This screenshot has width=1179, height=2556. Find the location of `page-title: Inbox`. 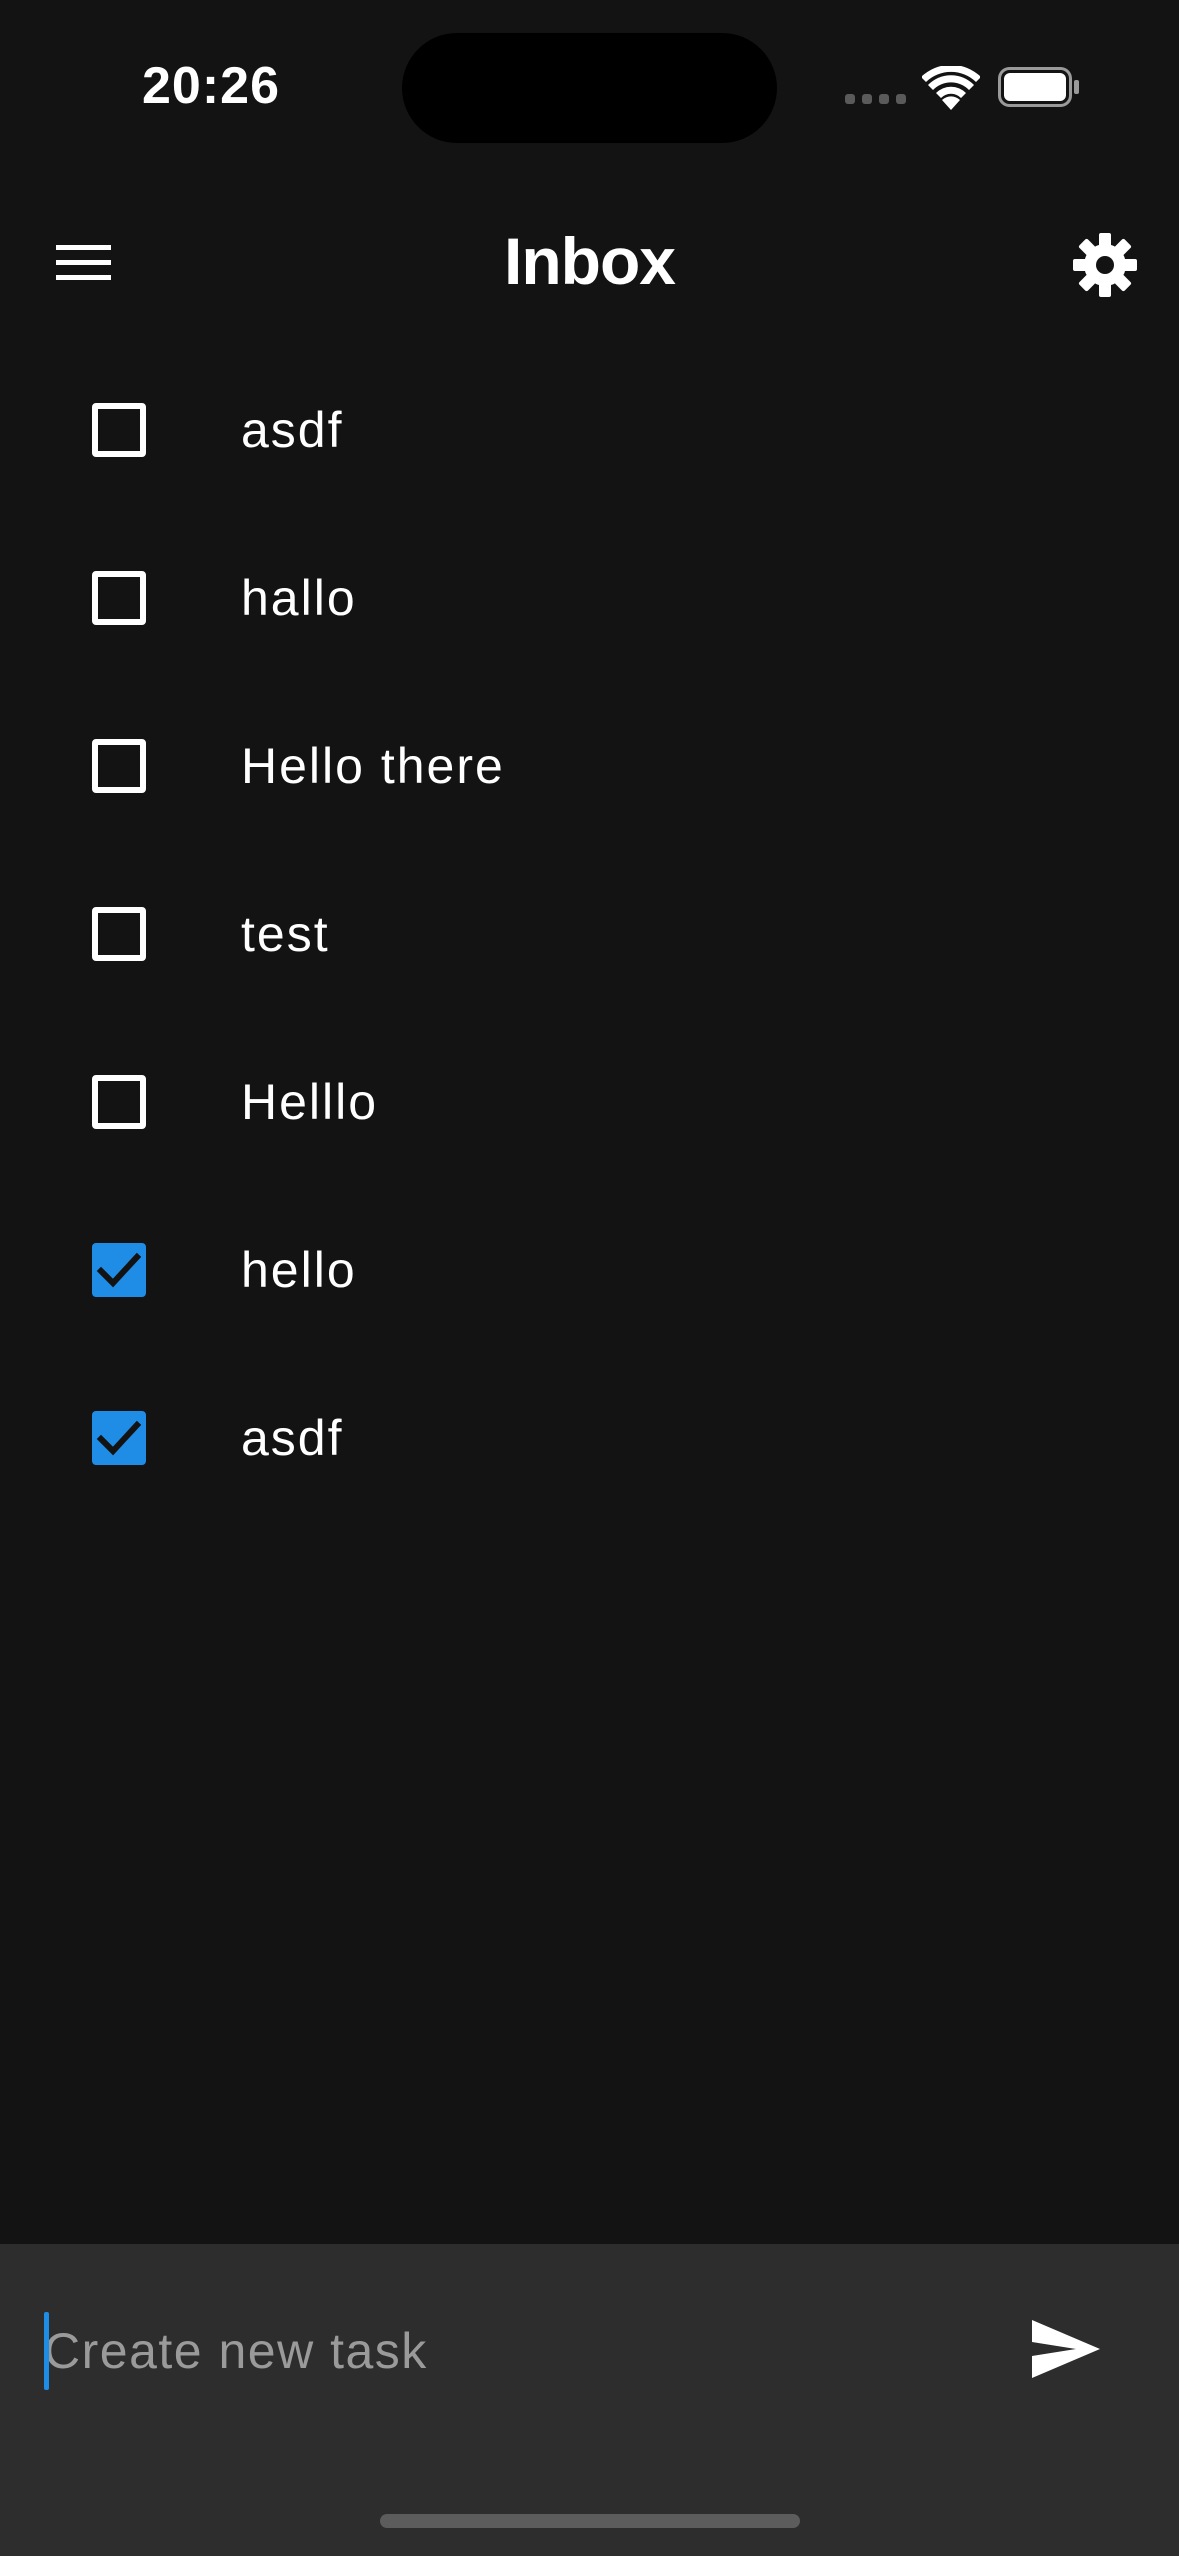

page-title: Inbox is located at coordinates (590, 261).